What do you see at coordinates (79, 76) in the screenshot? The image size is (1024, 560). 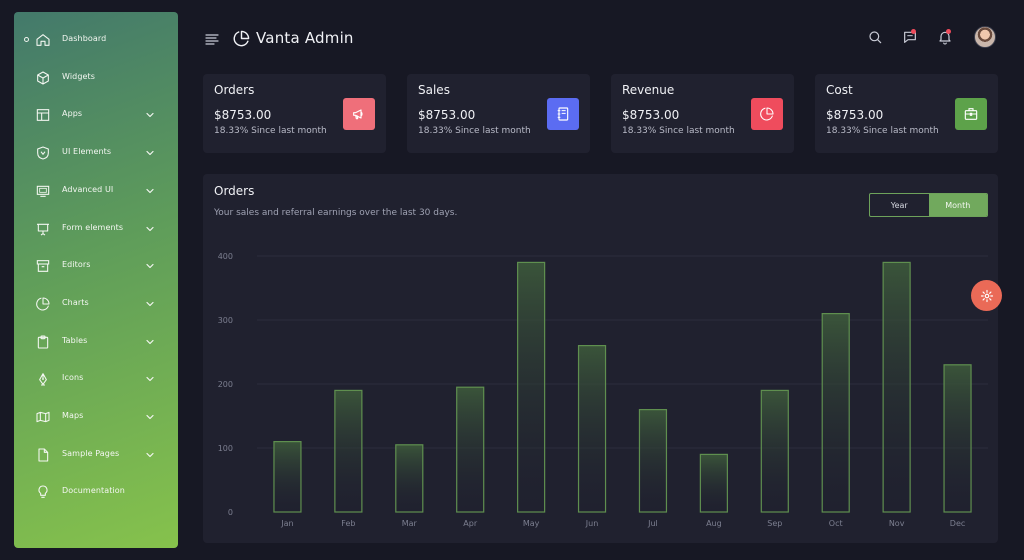 I see `sidebar-item-label: Widgets` at bounding box center [79, 76].